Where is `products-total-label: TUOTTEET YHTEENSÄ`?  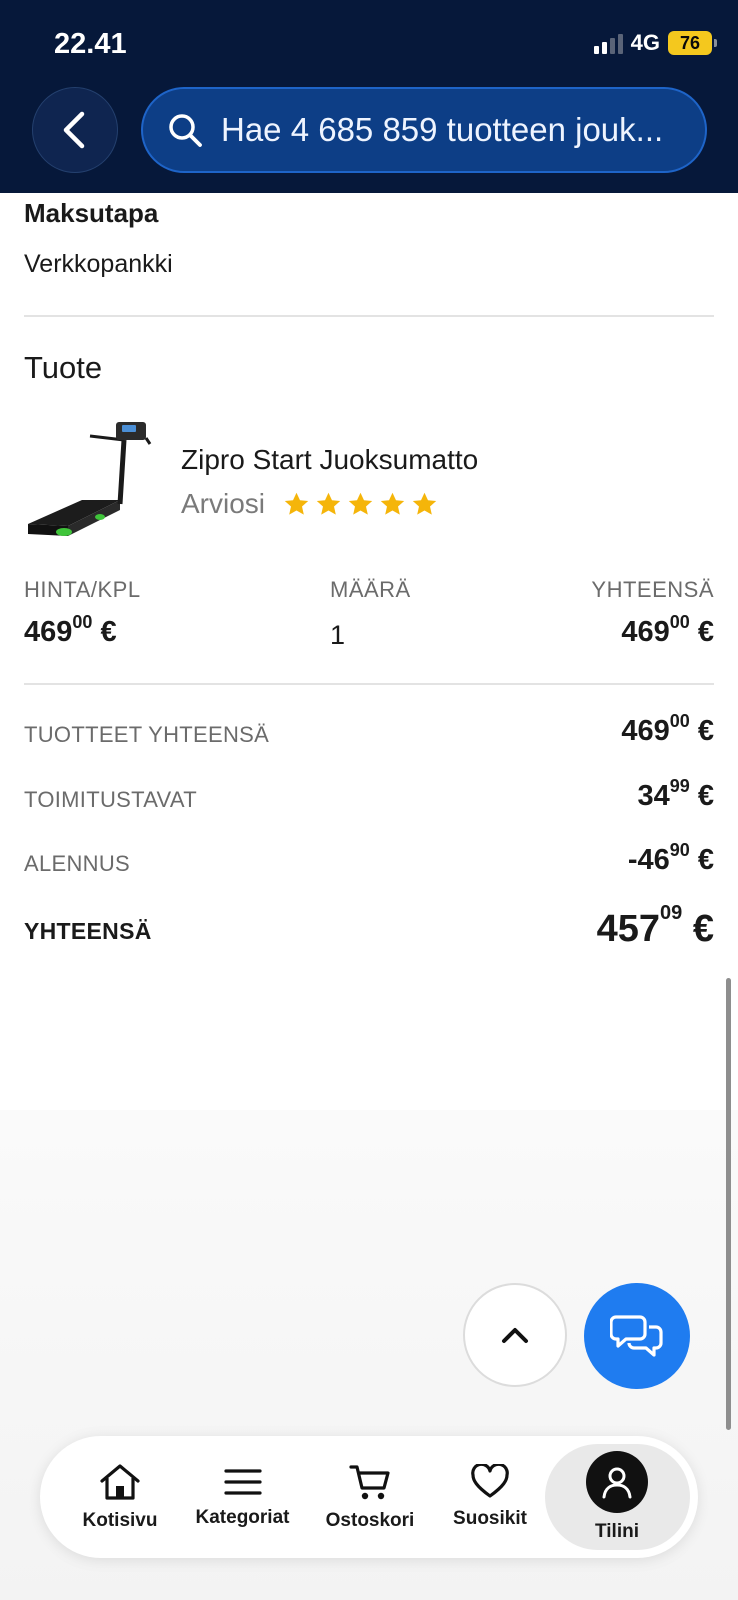 products-total-label: TUOTTEET YHTEENSÄ is located at coordinates (147, 734).